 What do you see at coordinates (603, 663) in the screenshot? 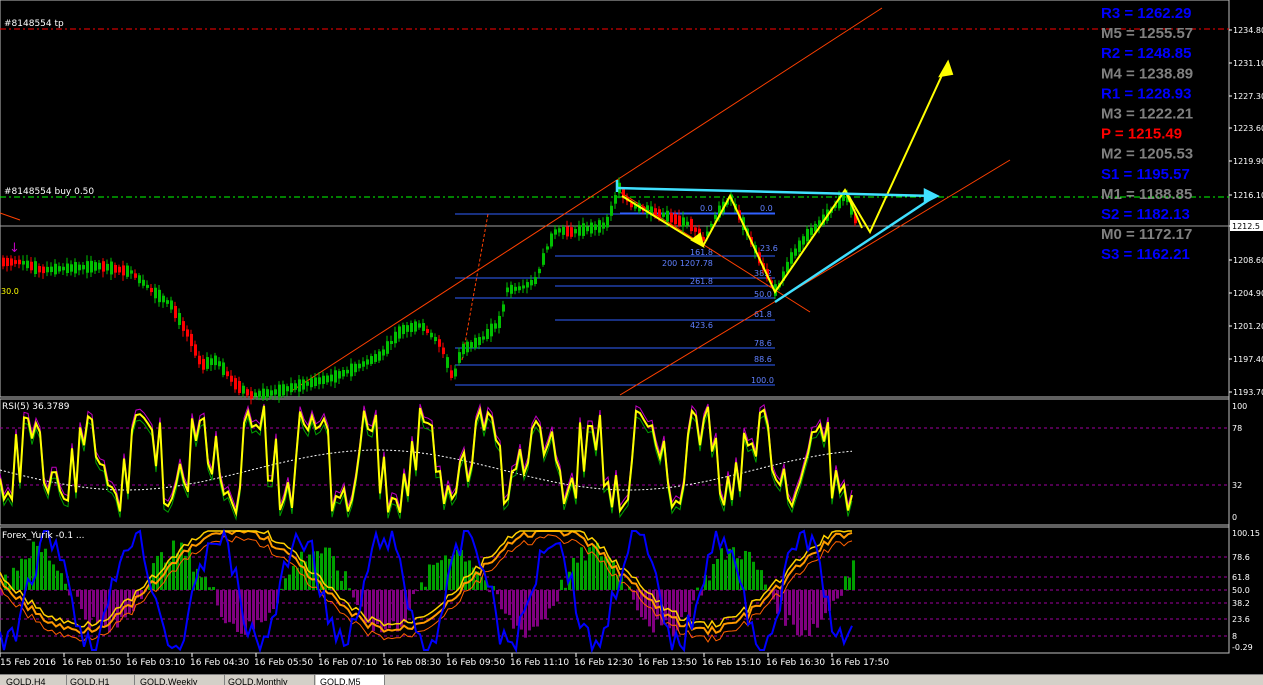
I see `time-tick: 16 Feb 12:30` at bounding box center [603, 663].